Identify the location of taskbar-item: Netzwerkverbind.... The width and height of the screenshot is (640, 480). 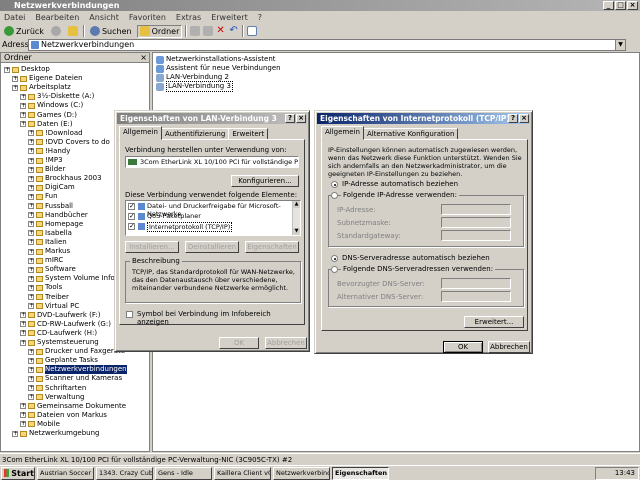
(301, 473).